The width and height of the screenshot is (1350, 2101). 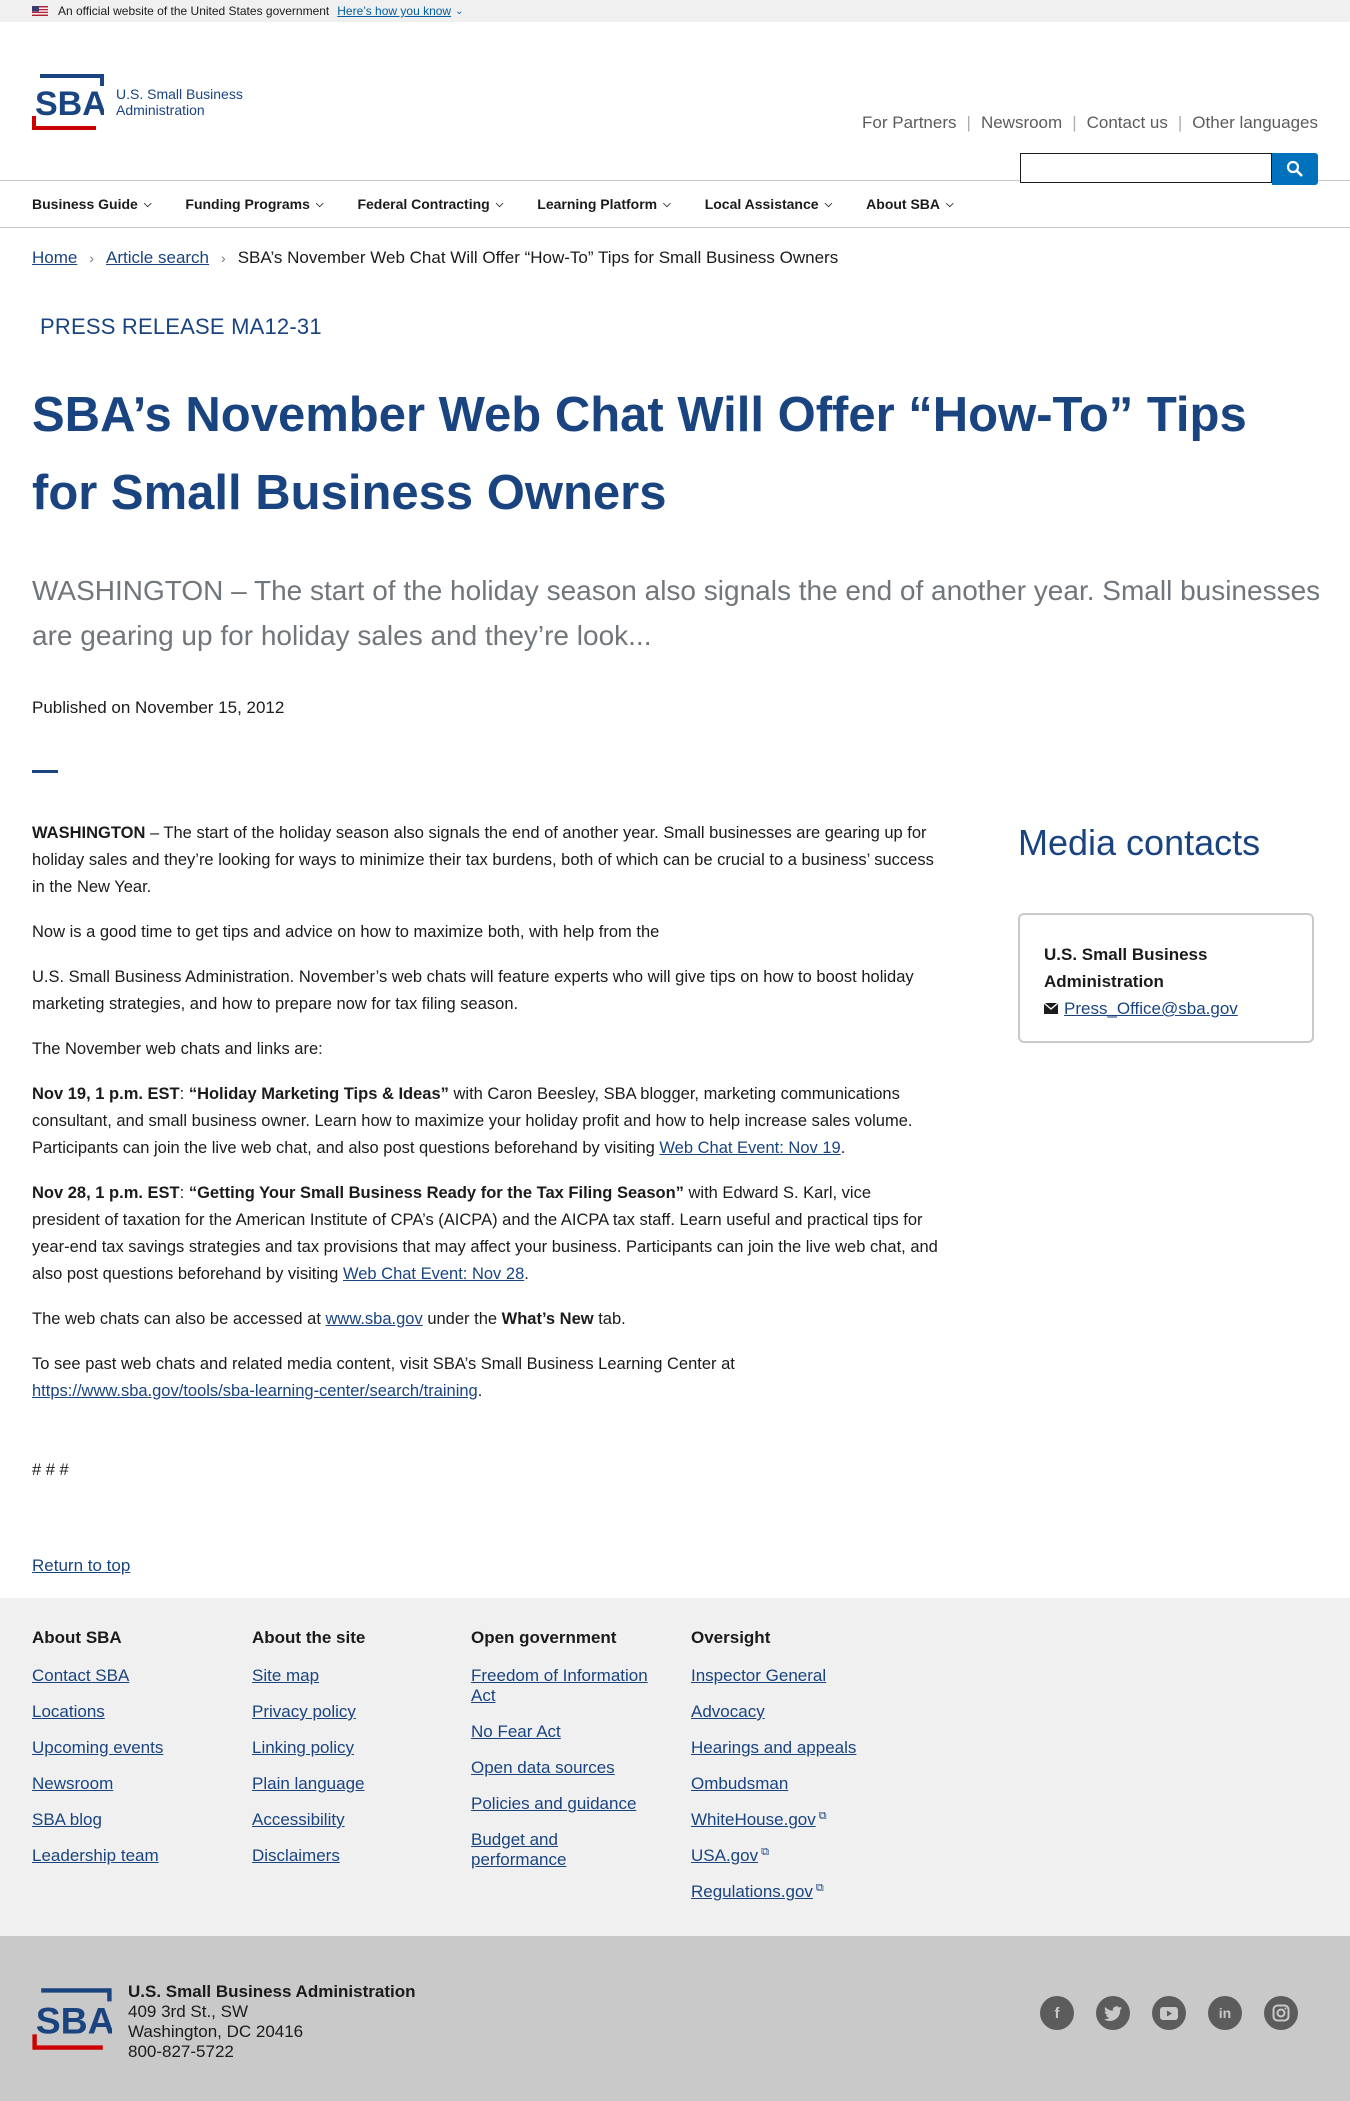 I want to click on footer-link: Budget and performance, so click(x=536, y=1850).